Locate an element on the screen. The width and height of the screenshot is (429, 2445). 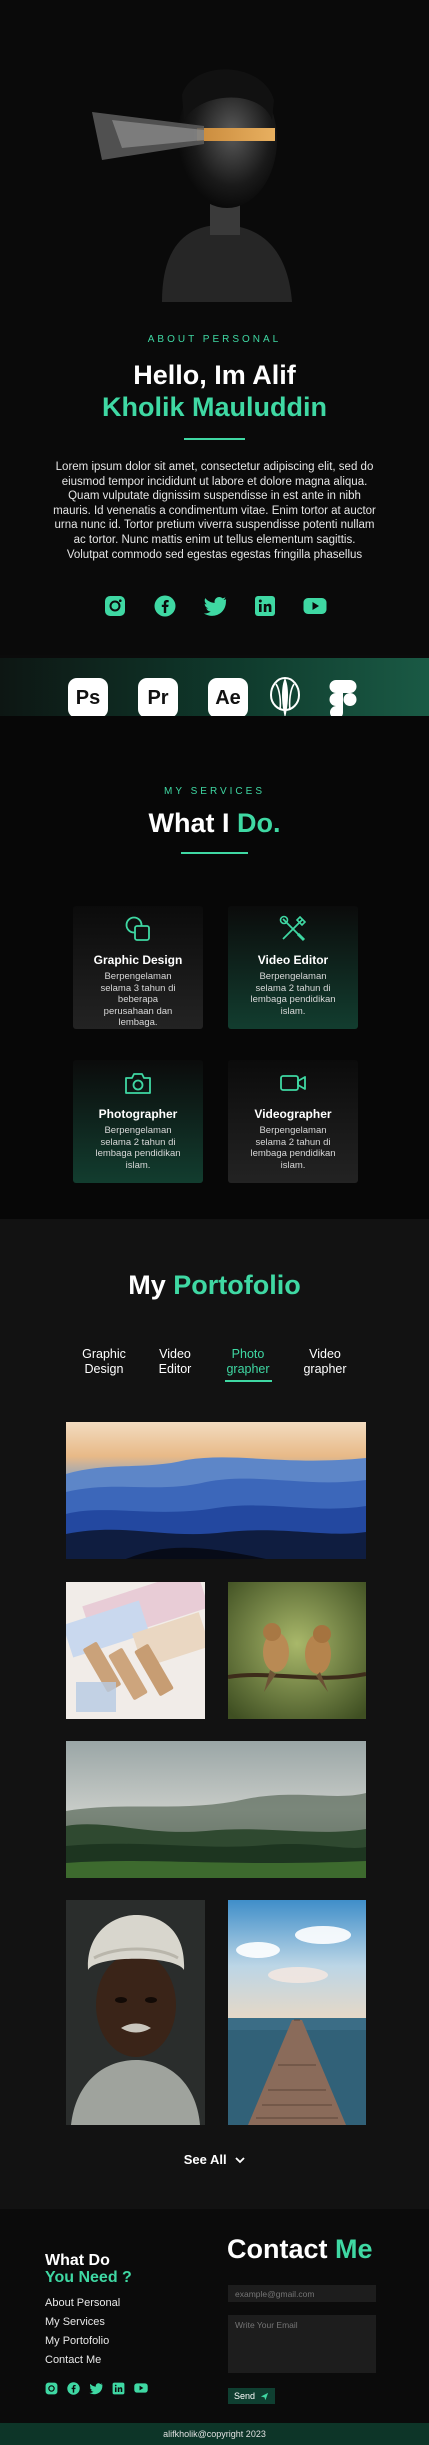
services-divider is located at coordinates (214, 853).